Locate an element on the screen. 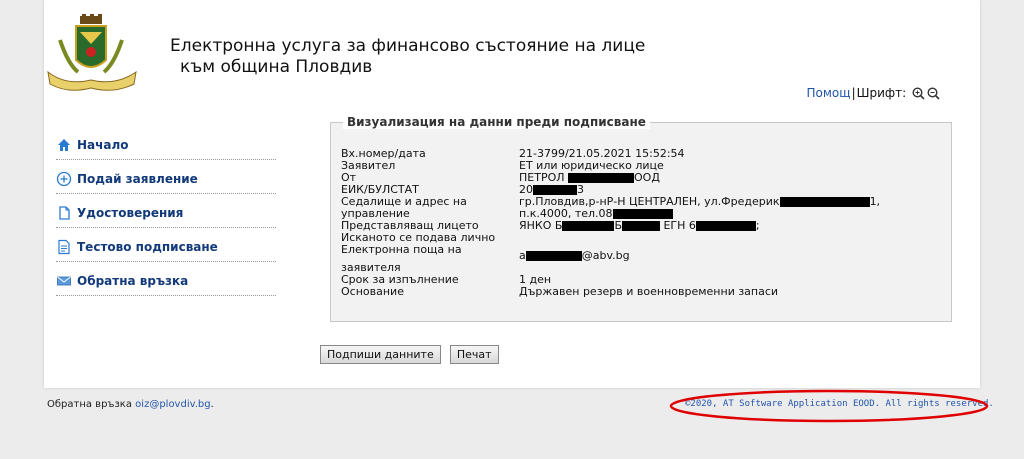  nav-item-test-signing: Тестово подписване is located at coordinates (166, 245).